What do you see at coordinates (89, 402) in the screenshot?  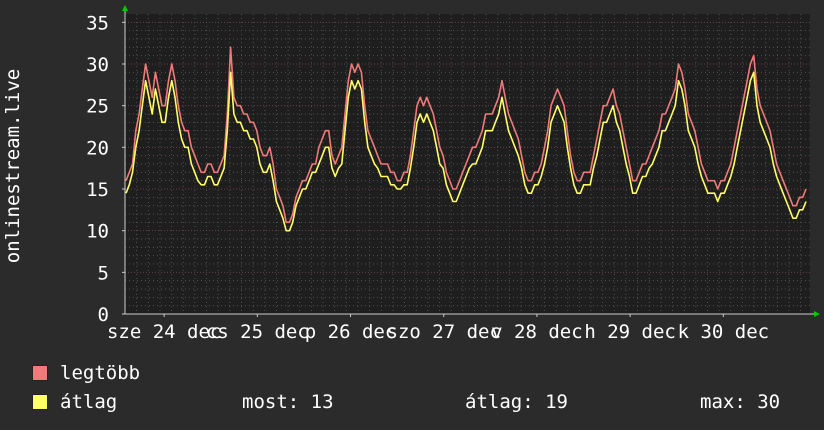 I see `legend-label-avg: átlag` at bounding box center [89, 402].